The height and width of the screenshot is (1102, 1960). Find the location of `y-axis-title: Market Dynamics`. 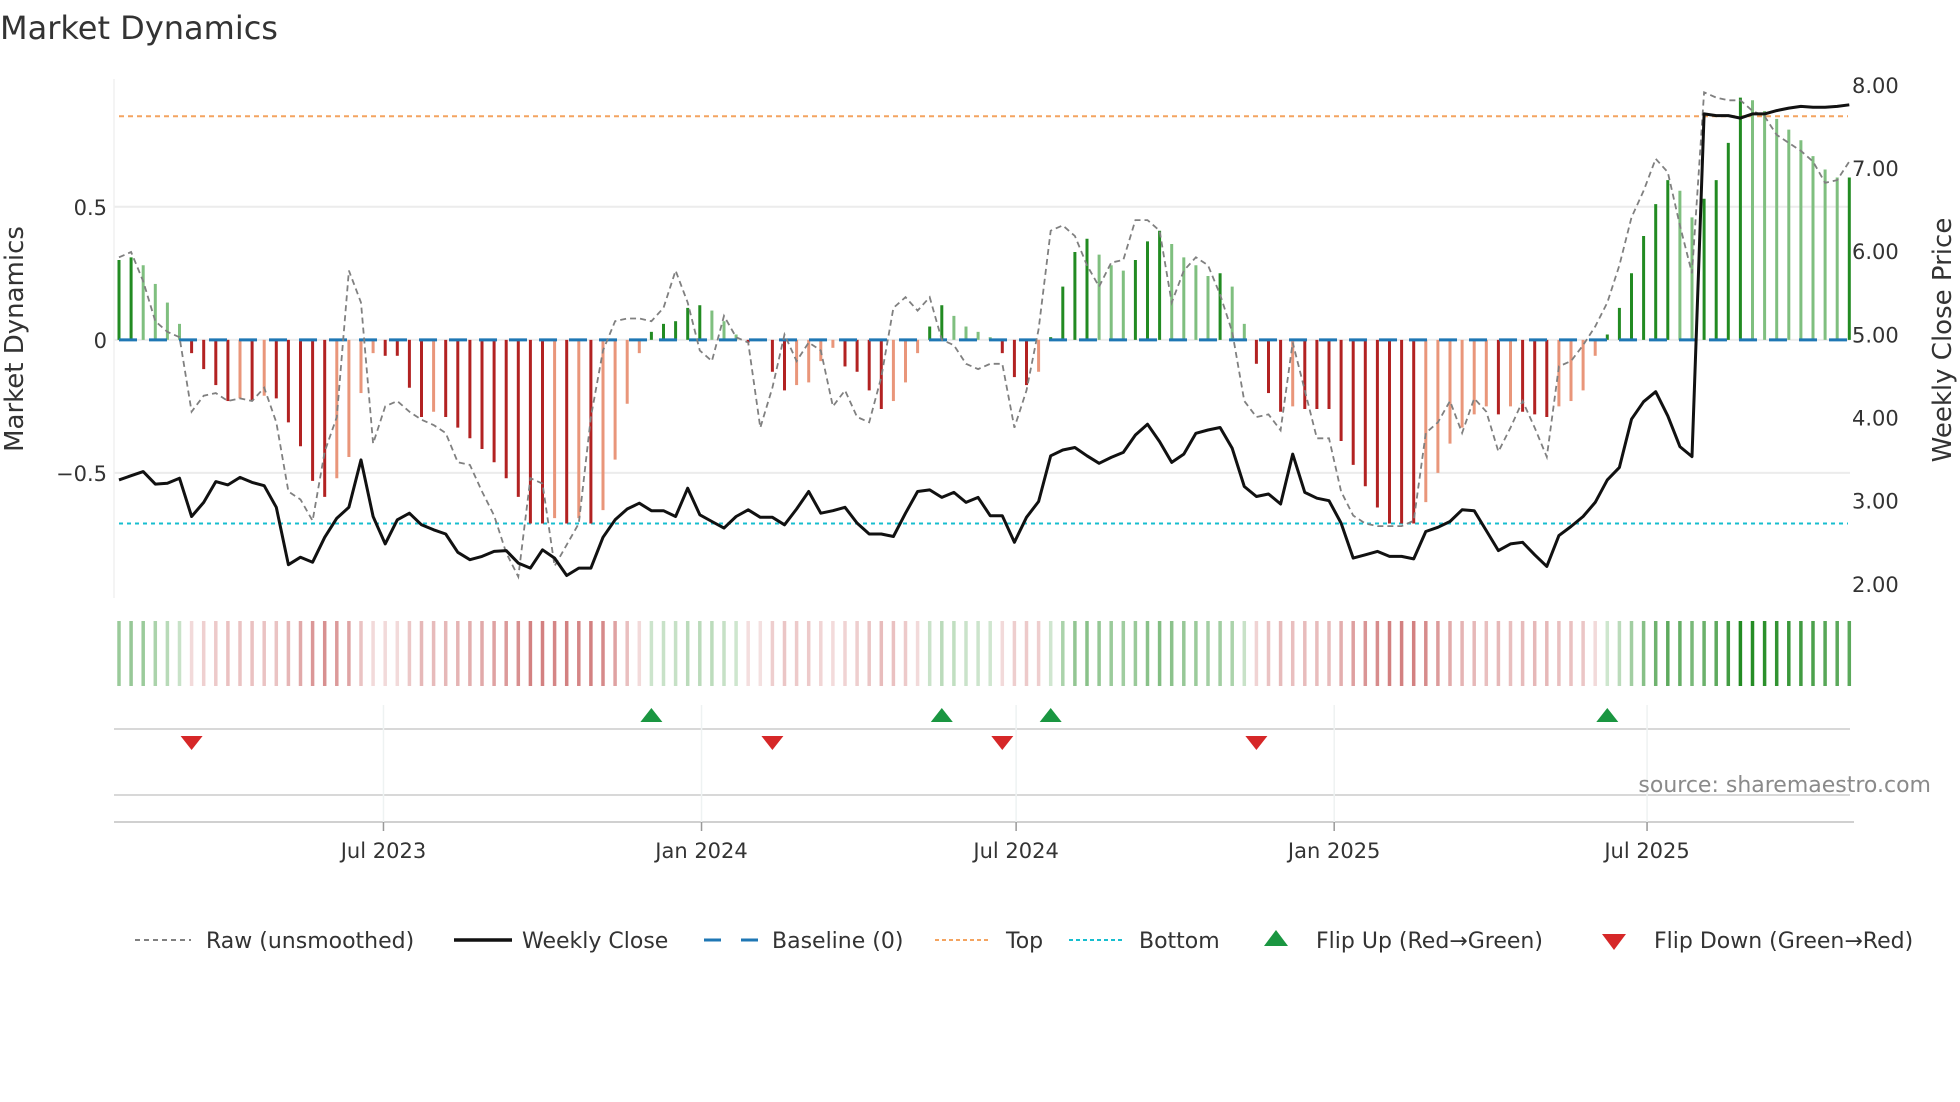

y-axis-title: Market Dynamics is located at coordinates (15, 339).